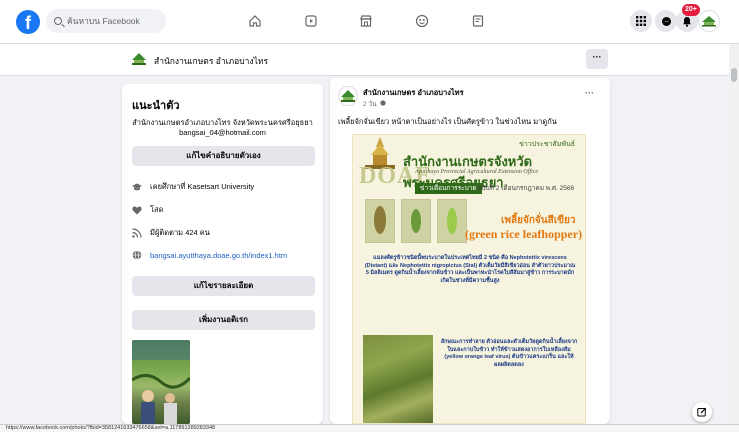 This screenshot has height=432, width=739. What do you see at coordinates (139, 59) in the screenshot?
I see `page-logo-icon` at bounding box center [139, 59].